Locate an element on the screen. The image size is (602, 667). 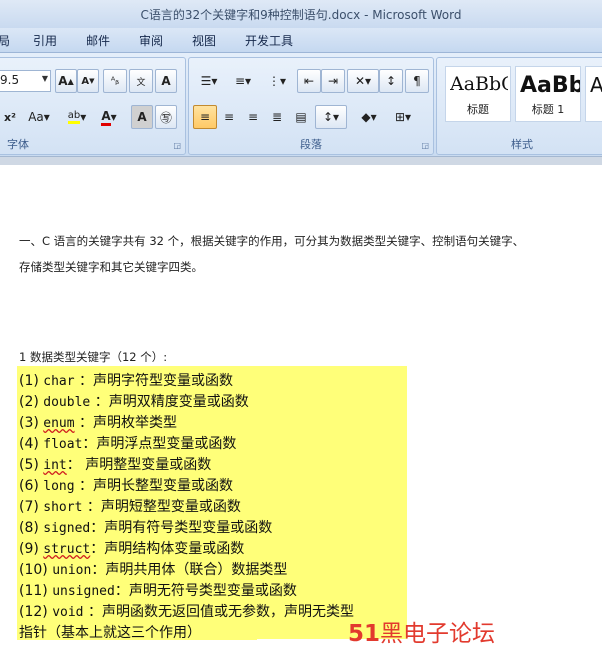
style-preview: AaBb is located at coordinates (550, 85).